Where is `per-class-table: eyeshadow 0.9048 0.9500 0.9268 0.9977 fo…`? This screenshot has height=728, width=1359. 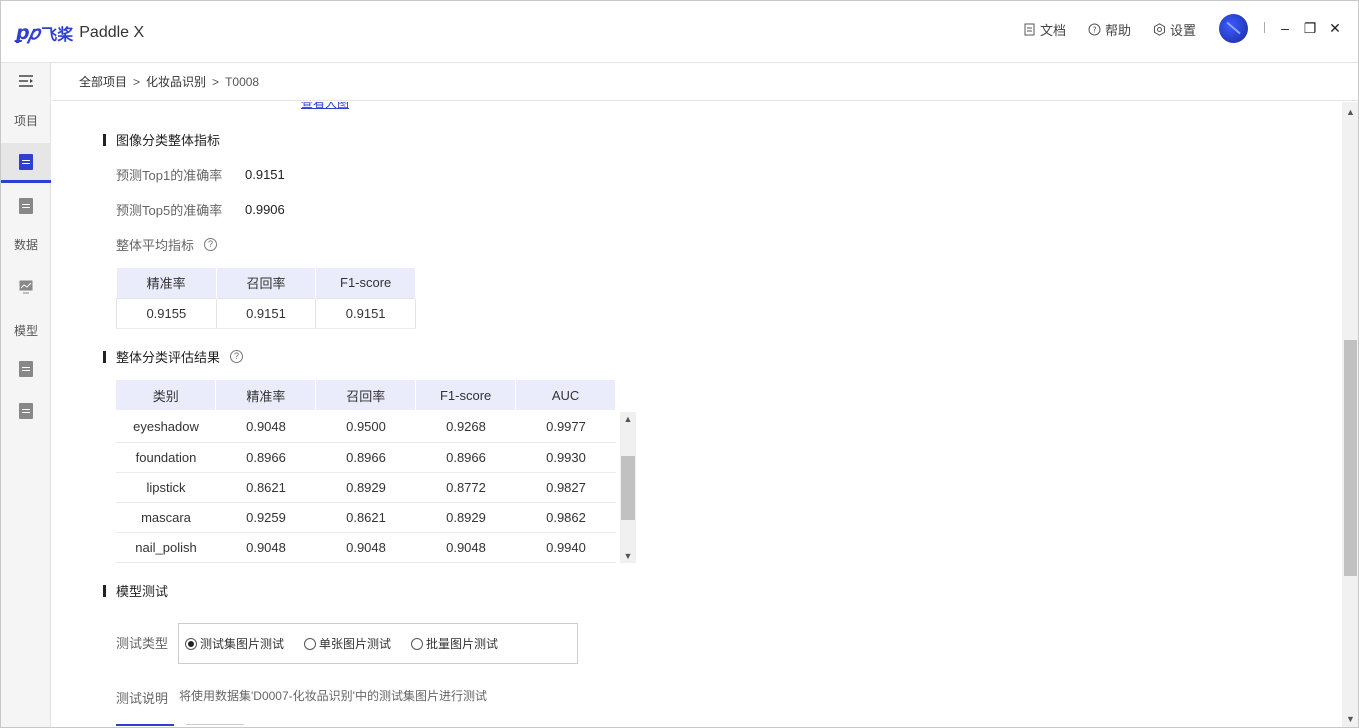 per-class-table: eyeshadow 0.9048 0.9500 0.9268 0.9977 fo… is located at coordinates (366, 487).